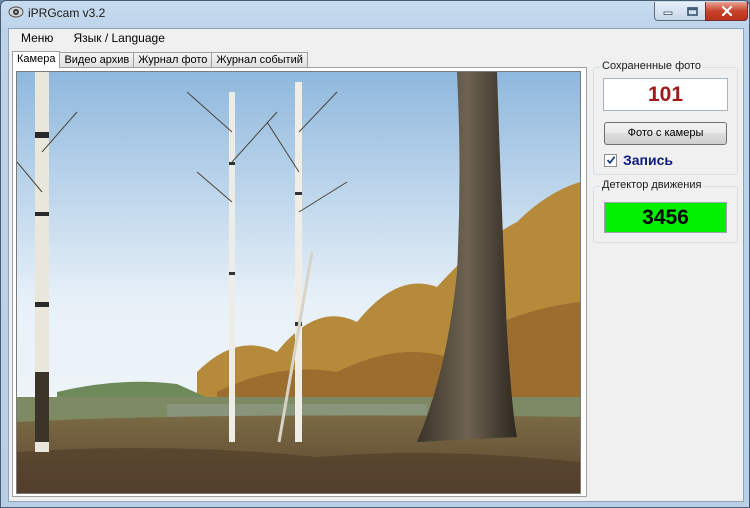 The width and height of the screenshot is (750, 508). I want to click on check-icon, so click(610, 160).